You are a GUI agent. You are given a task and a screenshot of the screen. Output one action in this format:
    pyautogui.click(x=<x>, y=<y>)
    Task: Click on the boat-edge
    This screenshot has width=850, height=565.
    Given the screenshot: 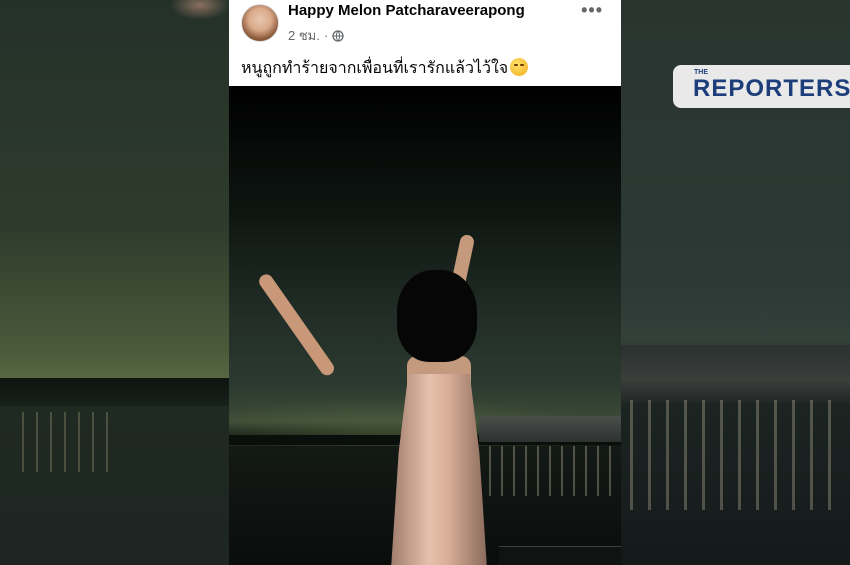 What is the action you would take?
    pyautogui.click(x=560, y=555)
    